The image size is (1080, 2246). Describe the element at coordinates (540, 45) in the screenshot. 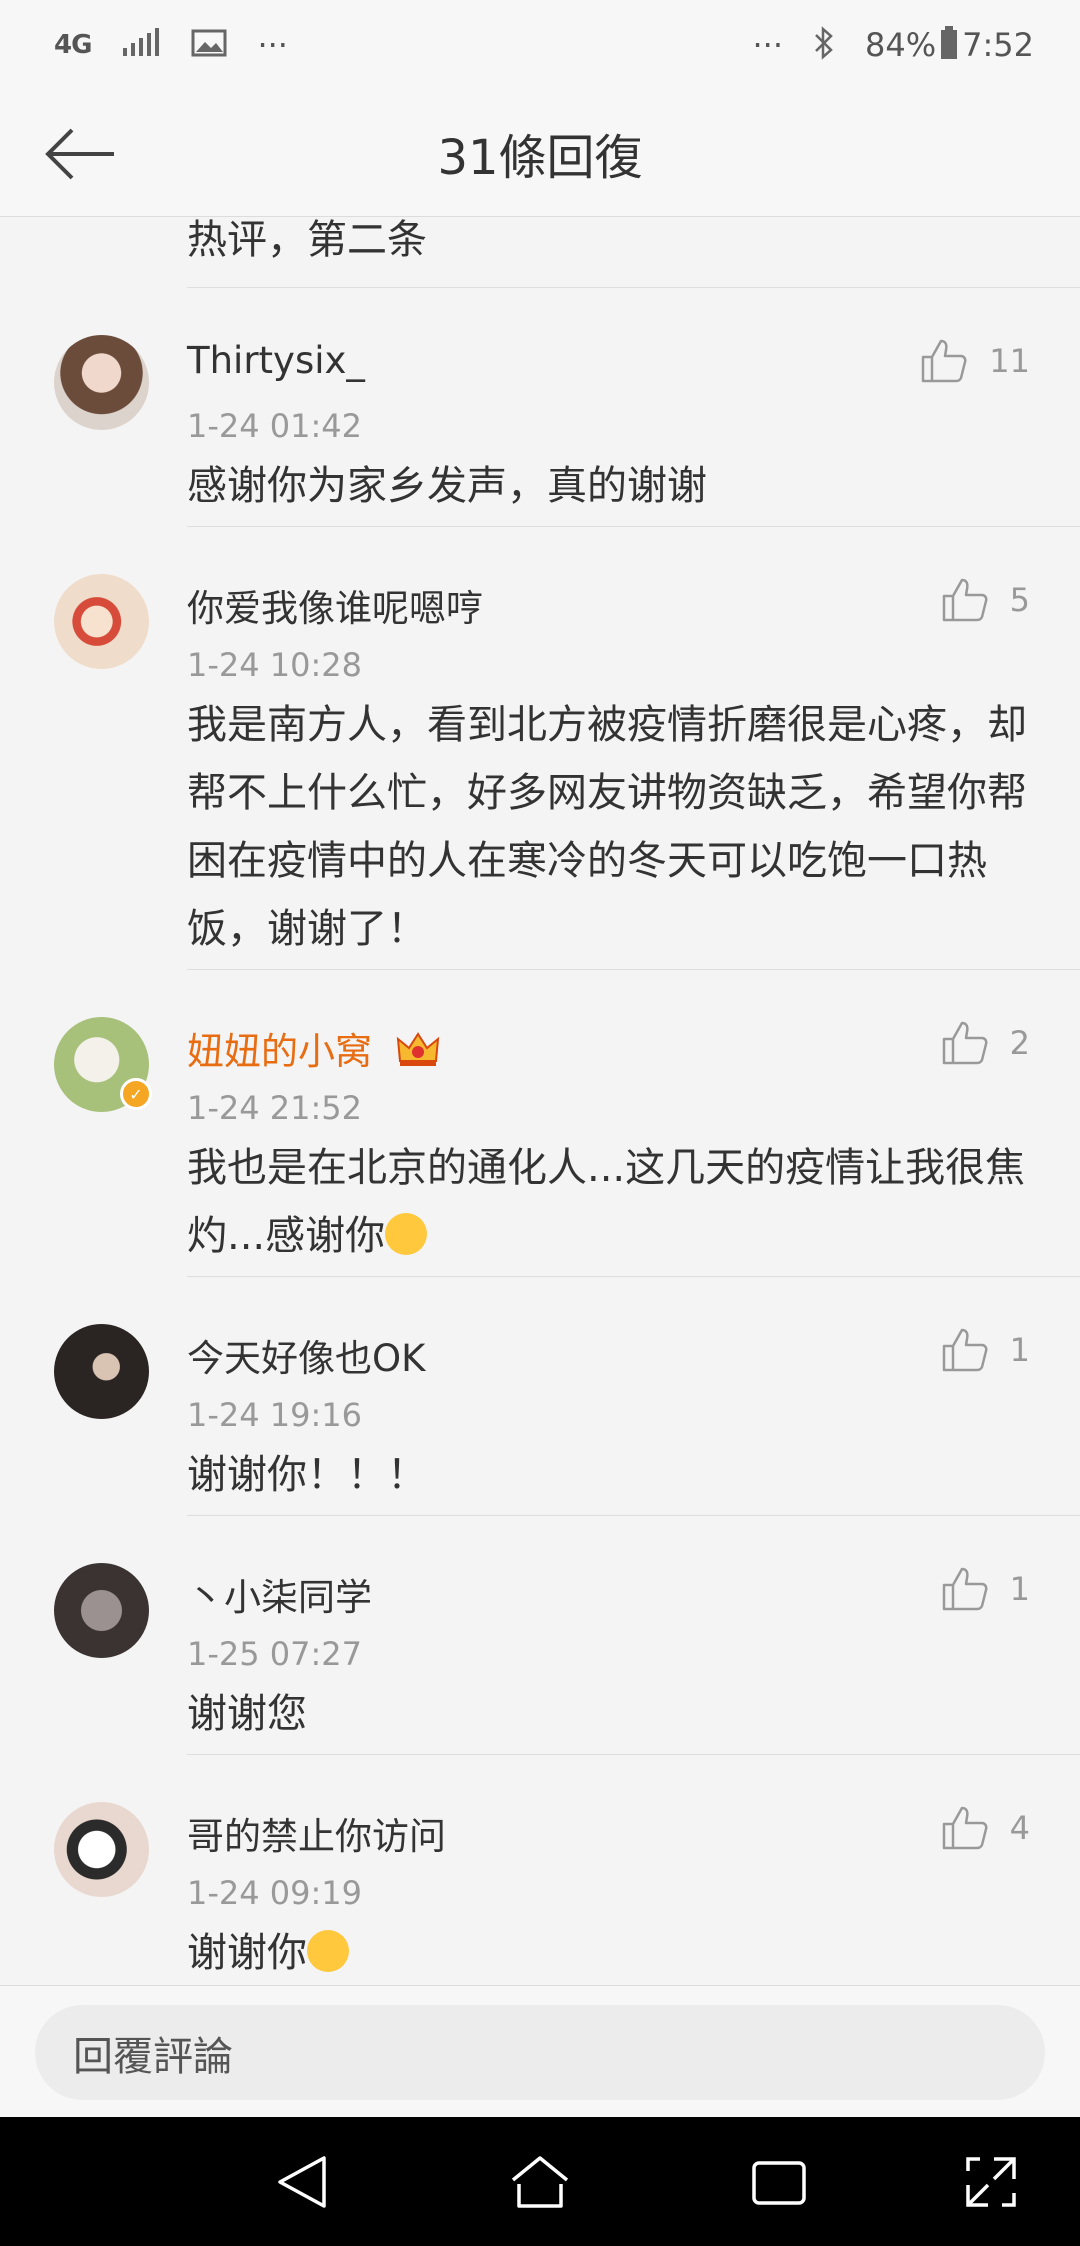

I see `status-bar: 4G ··· ··· 84% 7:52` at that location.